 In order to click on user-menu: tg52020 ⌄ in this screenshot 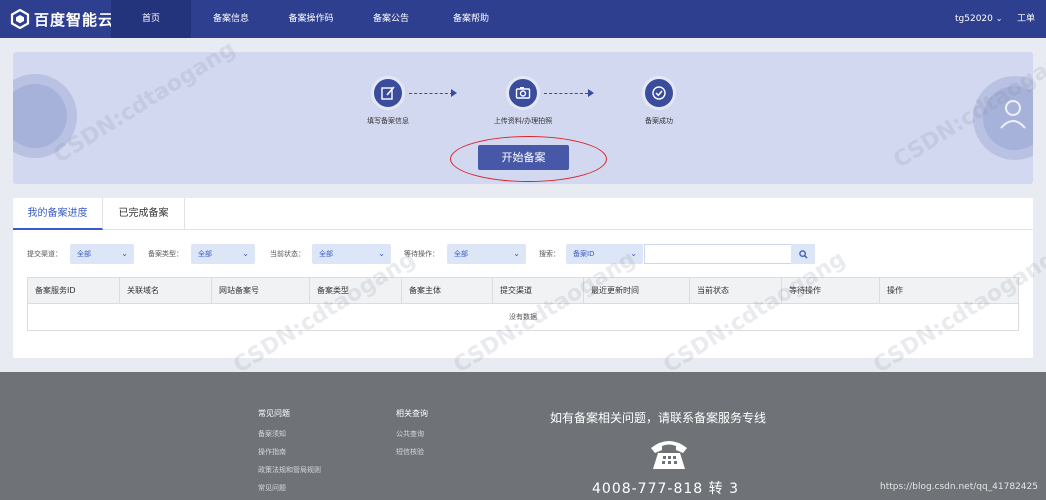, I will do `click(978, 19)`.